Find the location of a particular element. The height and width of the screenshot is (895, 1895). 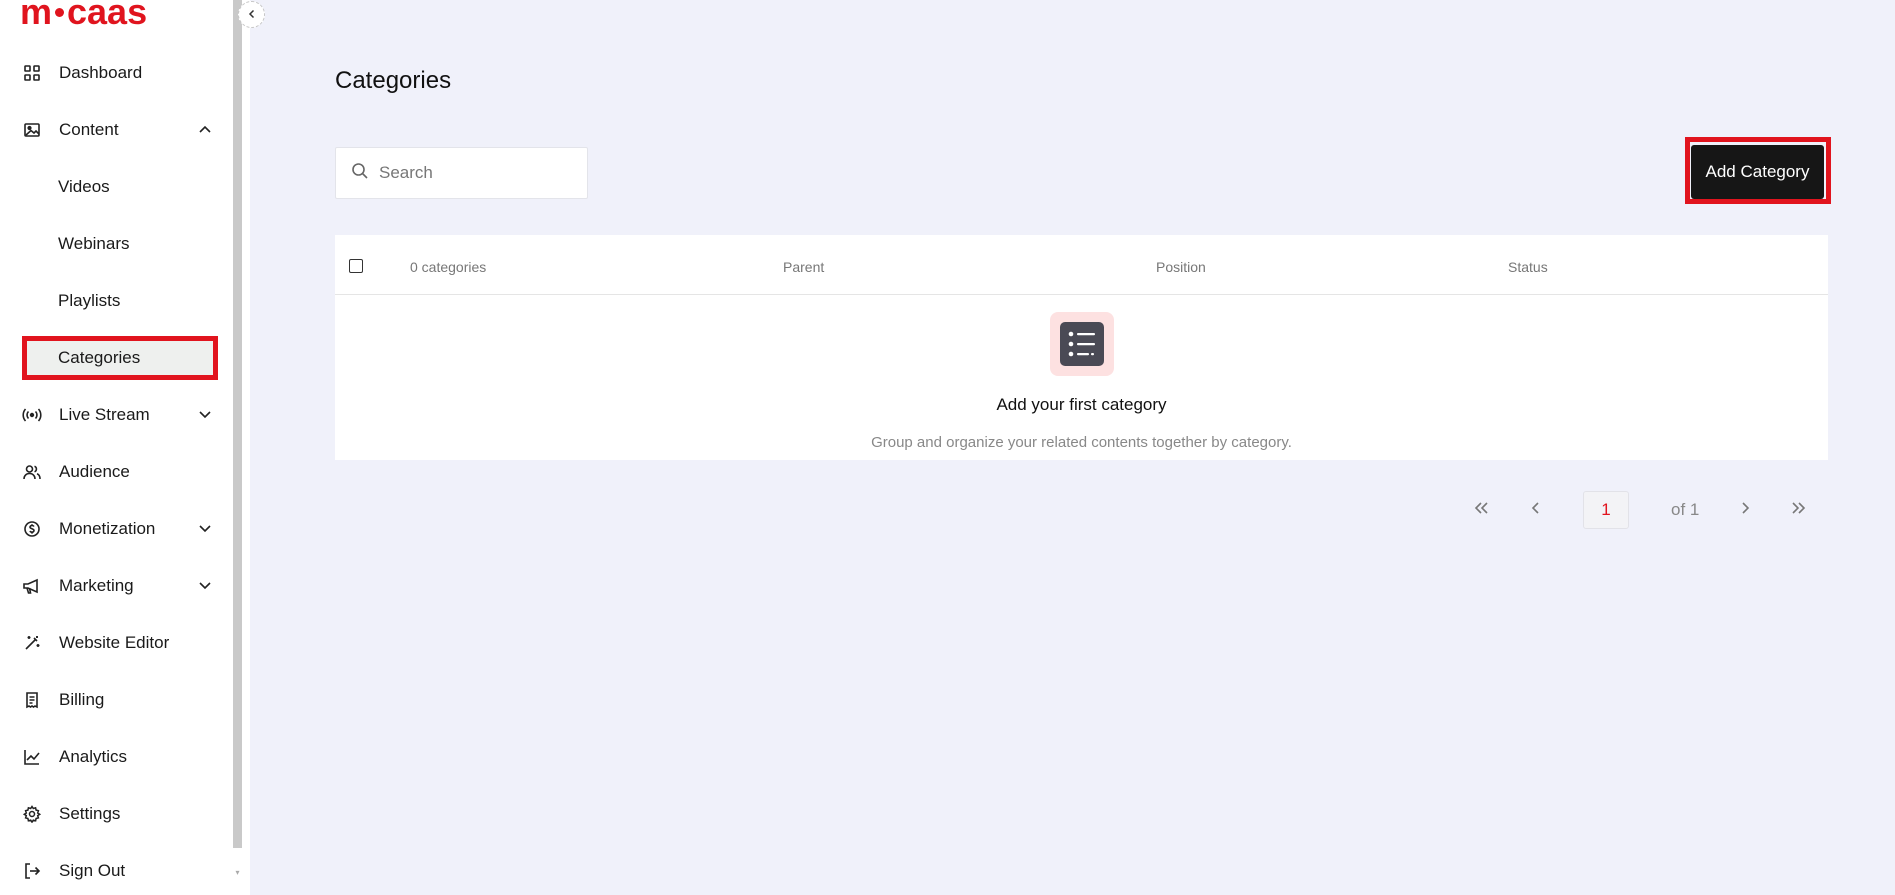

dollar-circle-icon is located at coordinates (32, 529).